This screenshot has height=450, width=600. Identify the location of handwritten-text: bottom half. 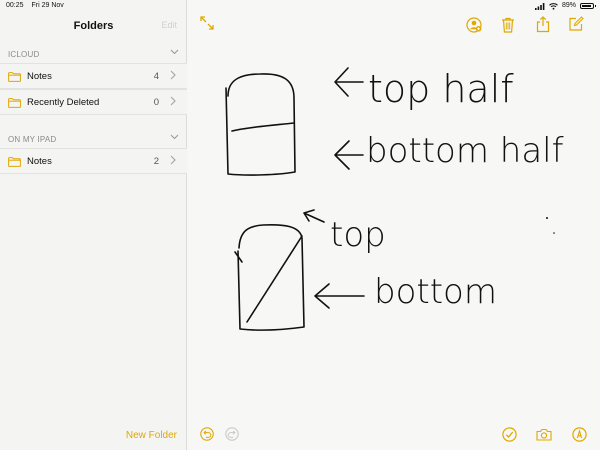
(465, 151).